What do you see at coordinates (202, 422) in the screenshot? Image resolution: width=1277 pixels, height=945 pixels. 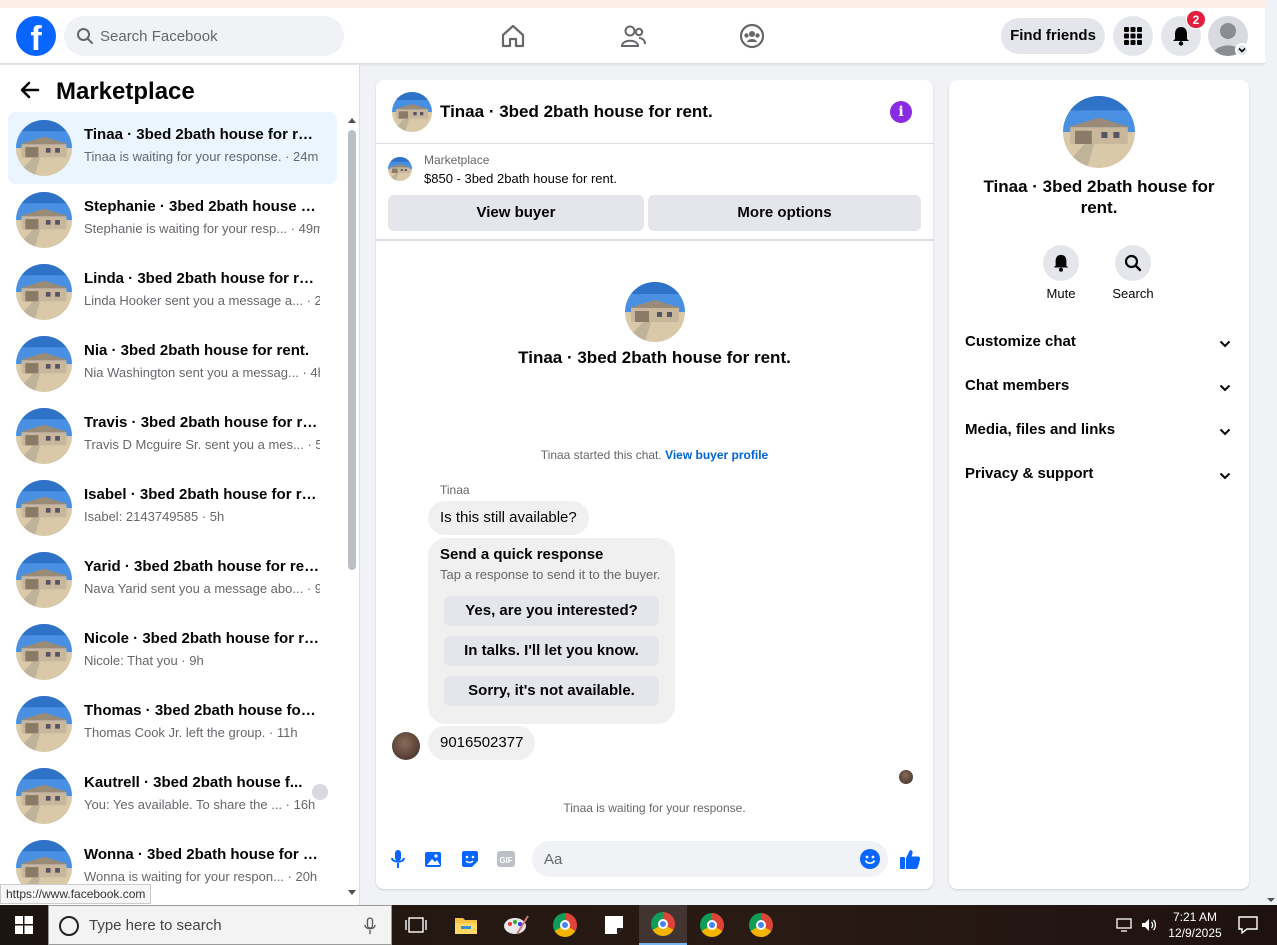 I see `conversation-title: Travis · 3bed 2bath house for rent.` at bounding box center [202, 422].